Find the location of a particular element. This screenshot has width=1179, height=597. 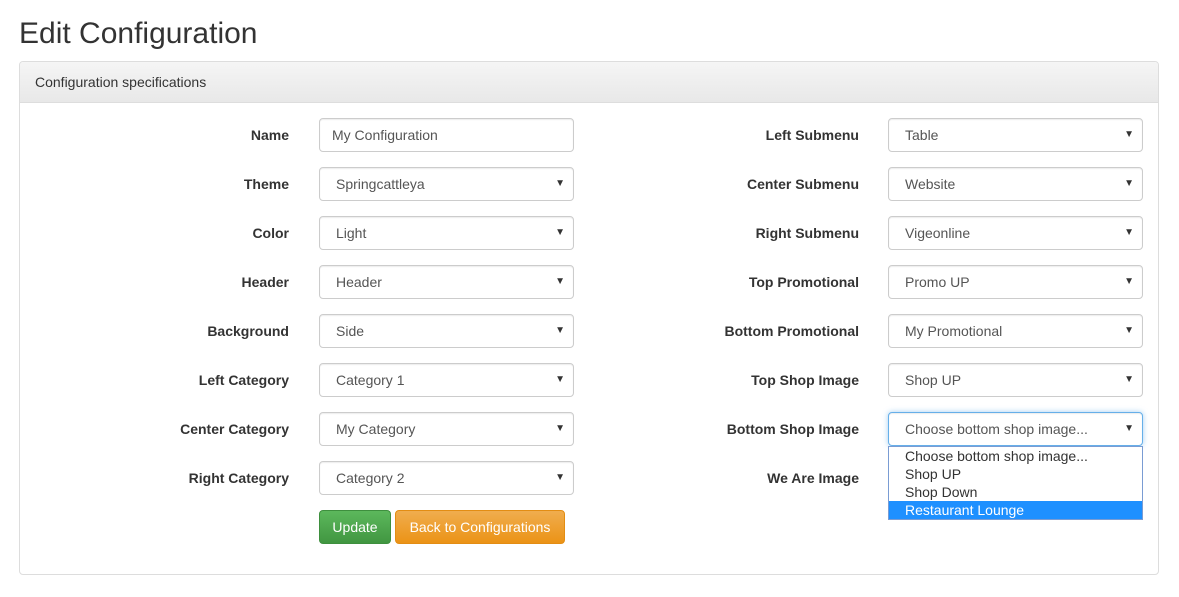

right-submenu-label: Right Submenu is located at coordinates (807, 233).